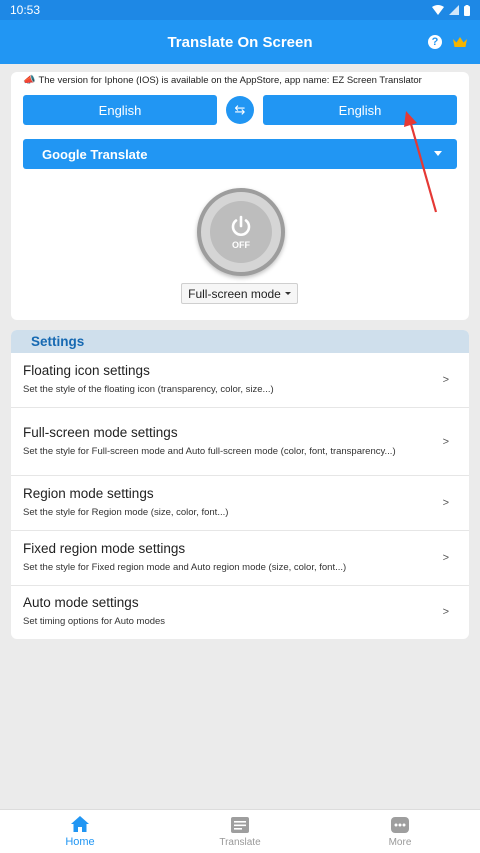 This screenshot has width=480, height=853. I want to click on battery-icon, so click(467, 10).